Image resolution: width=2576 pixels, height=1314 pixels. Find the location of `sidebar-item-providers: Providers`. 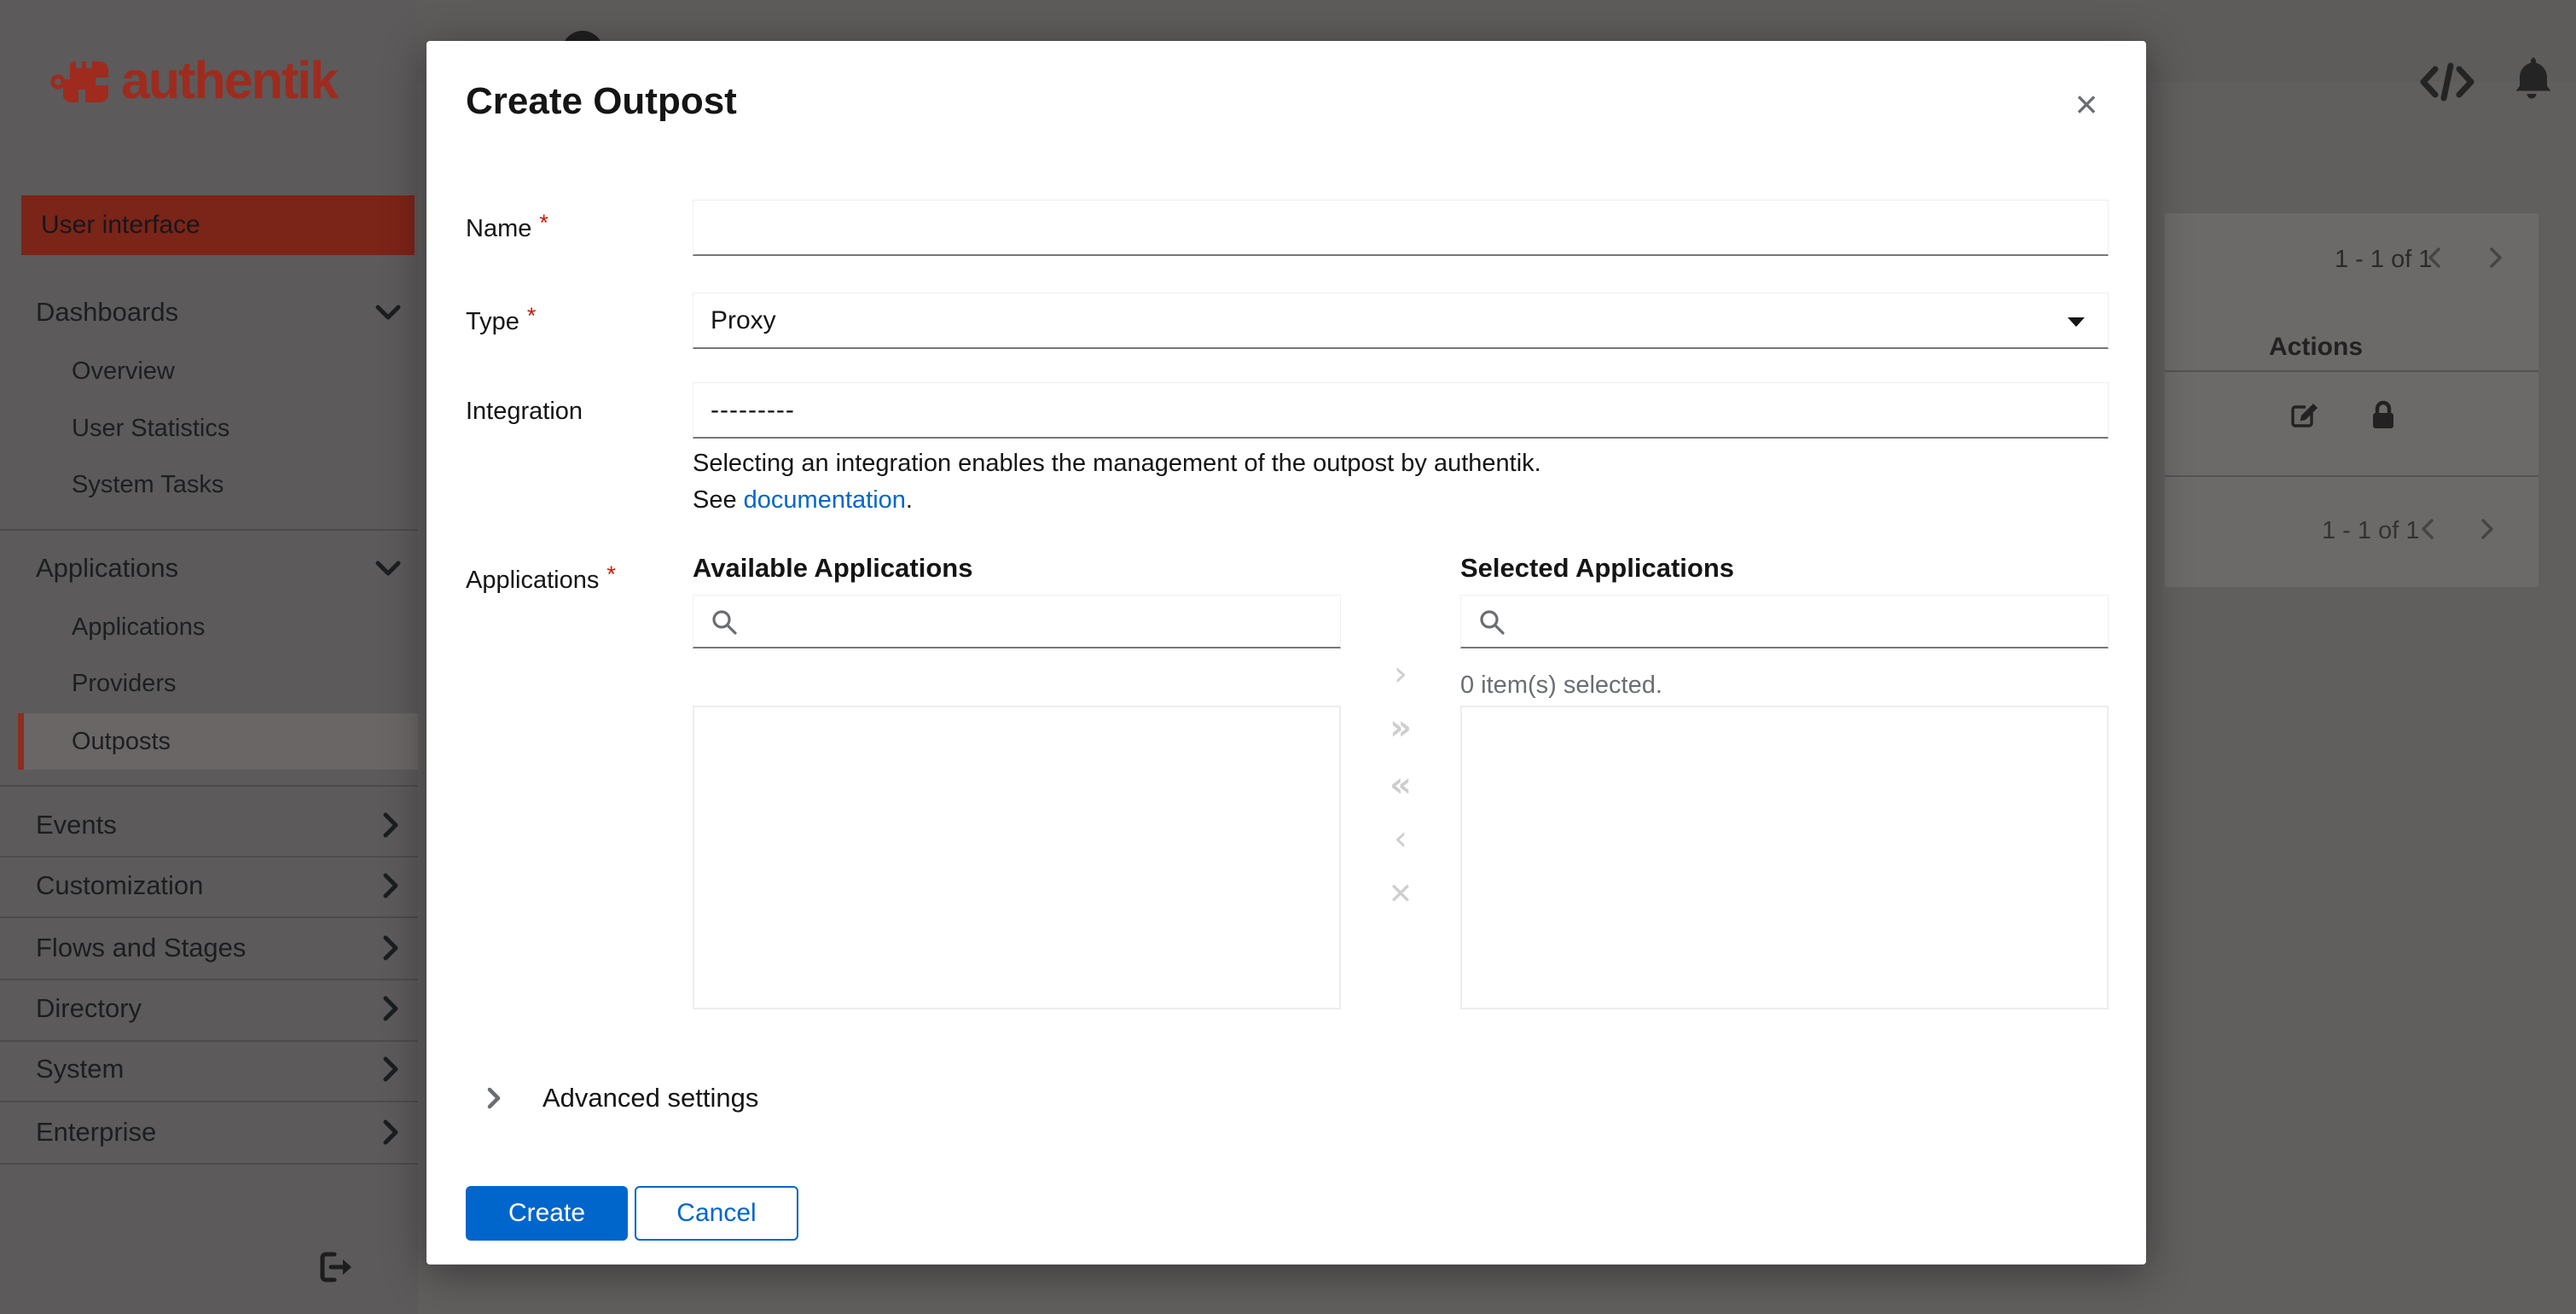

sidebar-item-providers: Providers is located at coordinates (124, 683).